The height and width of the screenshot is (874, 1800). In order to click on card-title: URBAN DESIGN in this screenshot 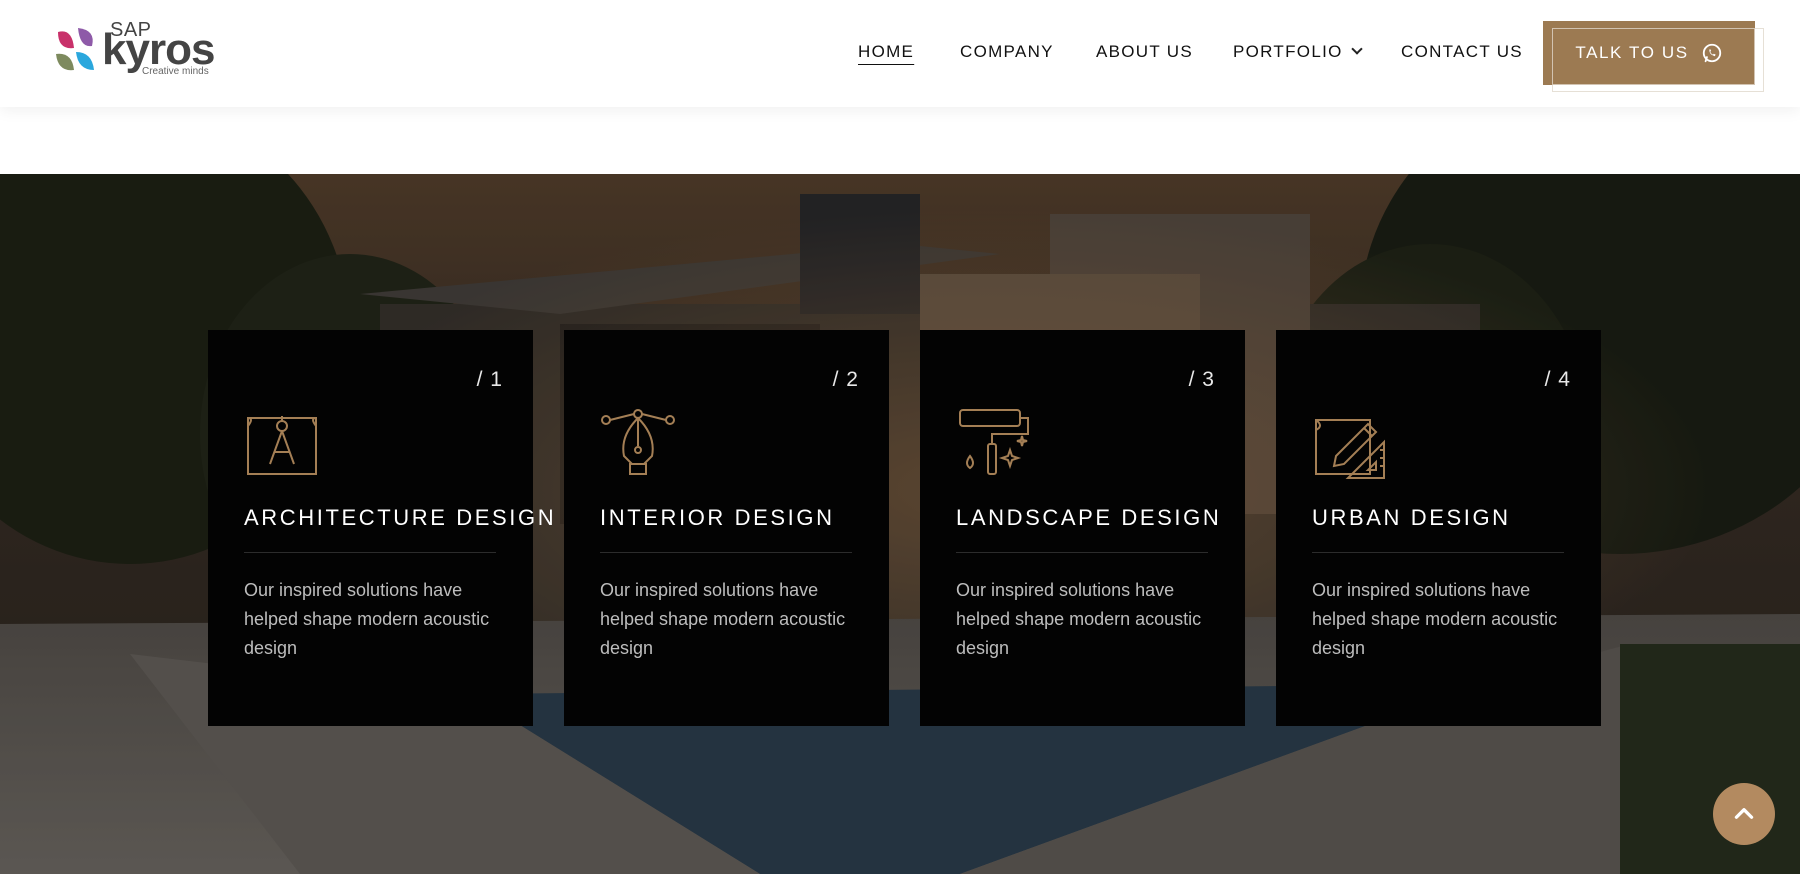, I will do `click(1411, 517)`.